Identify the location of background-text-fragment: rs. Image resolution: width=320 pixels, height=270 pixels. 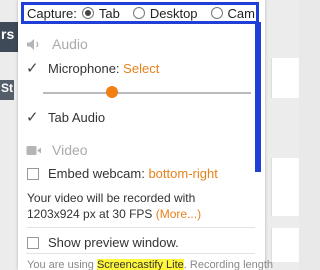
(8, 34).